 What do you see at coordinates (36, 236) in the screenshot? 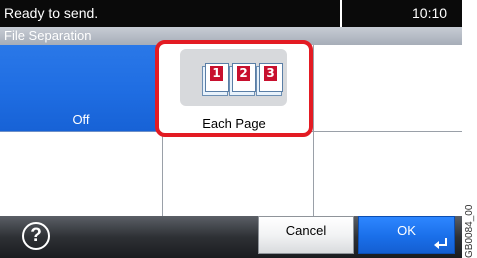
I see `help-button: ?` at bounding box center [36, 236].